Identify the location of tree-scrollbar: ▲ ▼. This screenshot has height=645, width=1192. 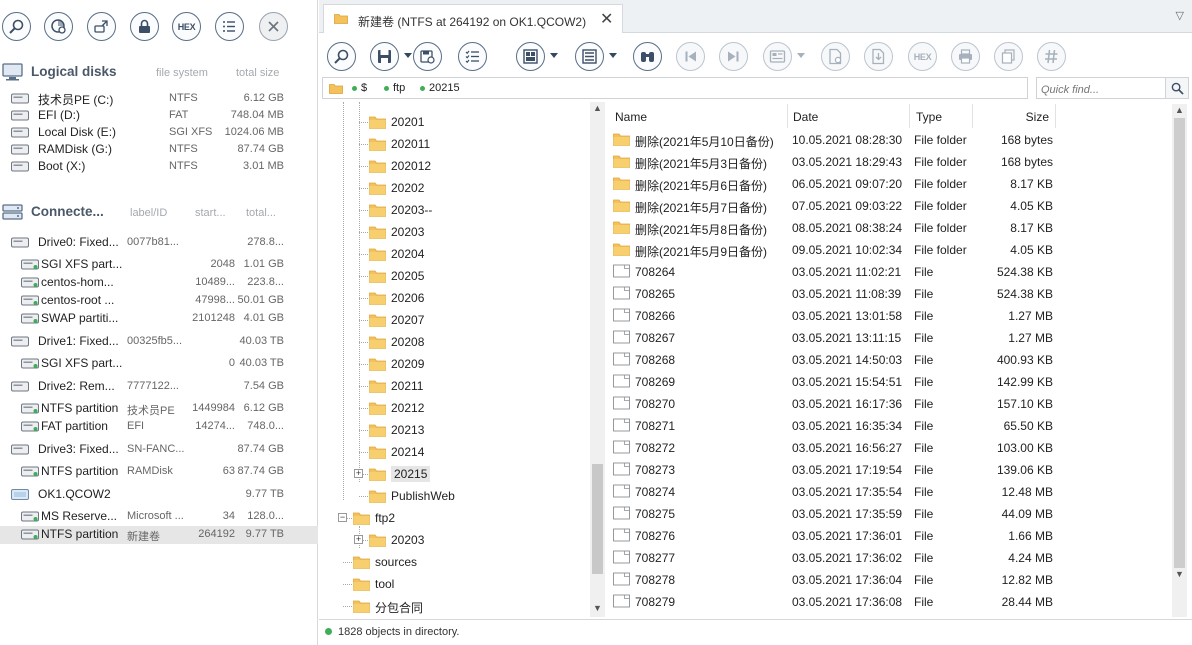
(597, 359).